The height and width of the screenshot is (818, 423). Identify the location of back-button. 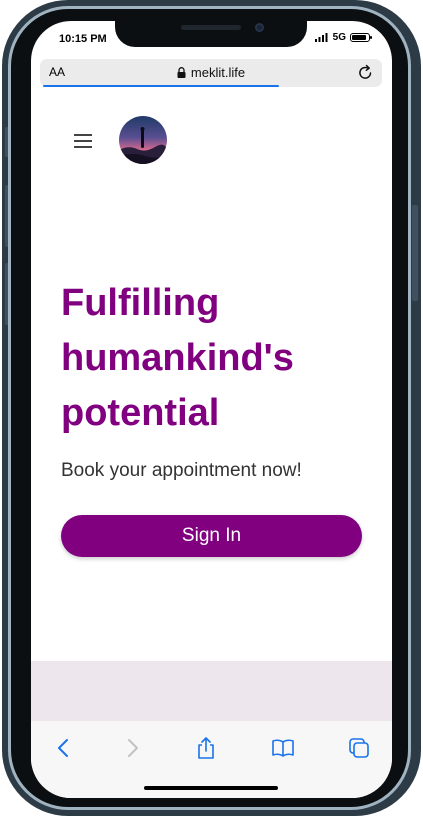
(63, 748).